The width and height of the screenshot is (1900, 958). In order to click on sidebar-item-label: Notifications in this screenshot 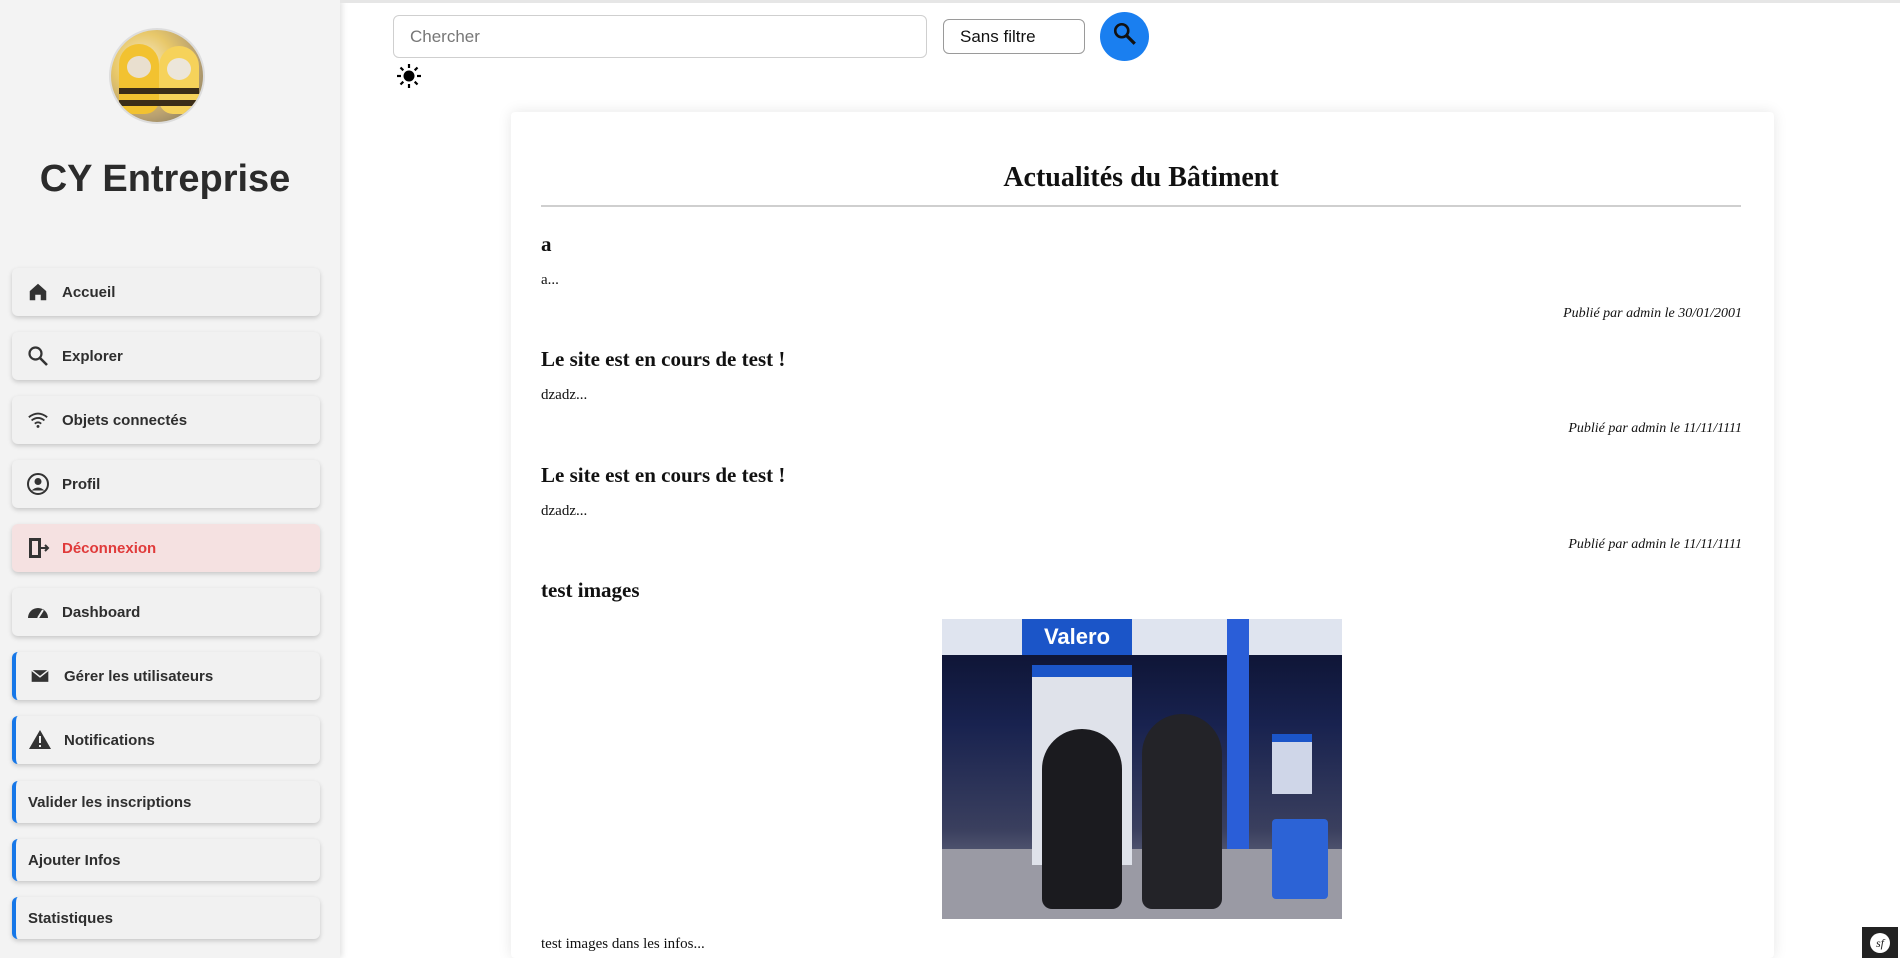, I will do `click(109, 740)`.